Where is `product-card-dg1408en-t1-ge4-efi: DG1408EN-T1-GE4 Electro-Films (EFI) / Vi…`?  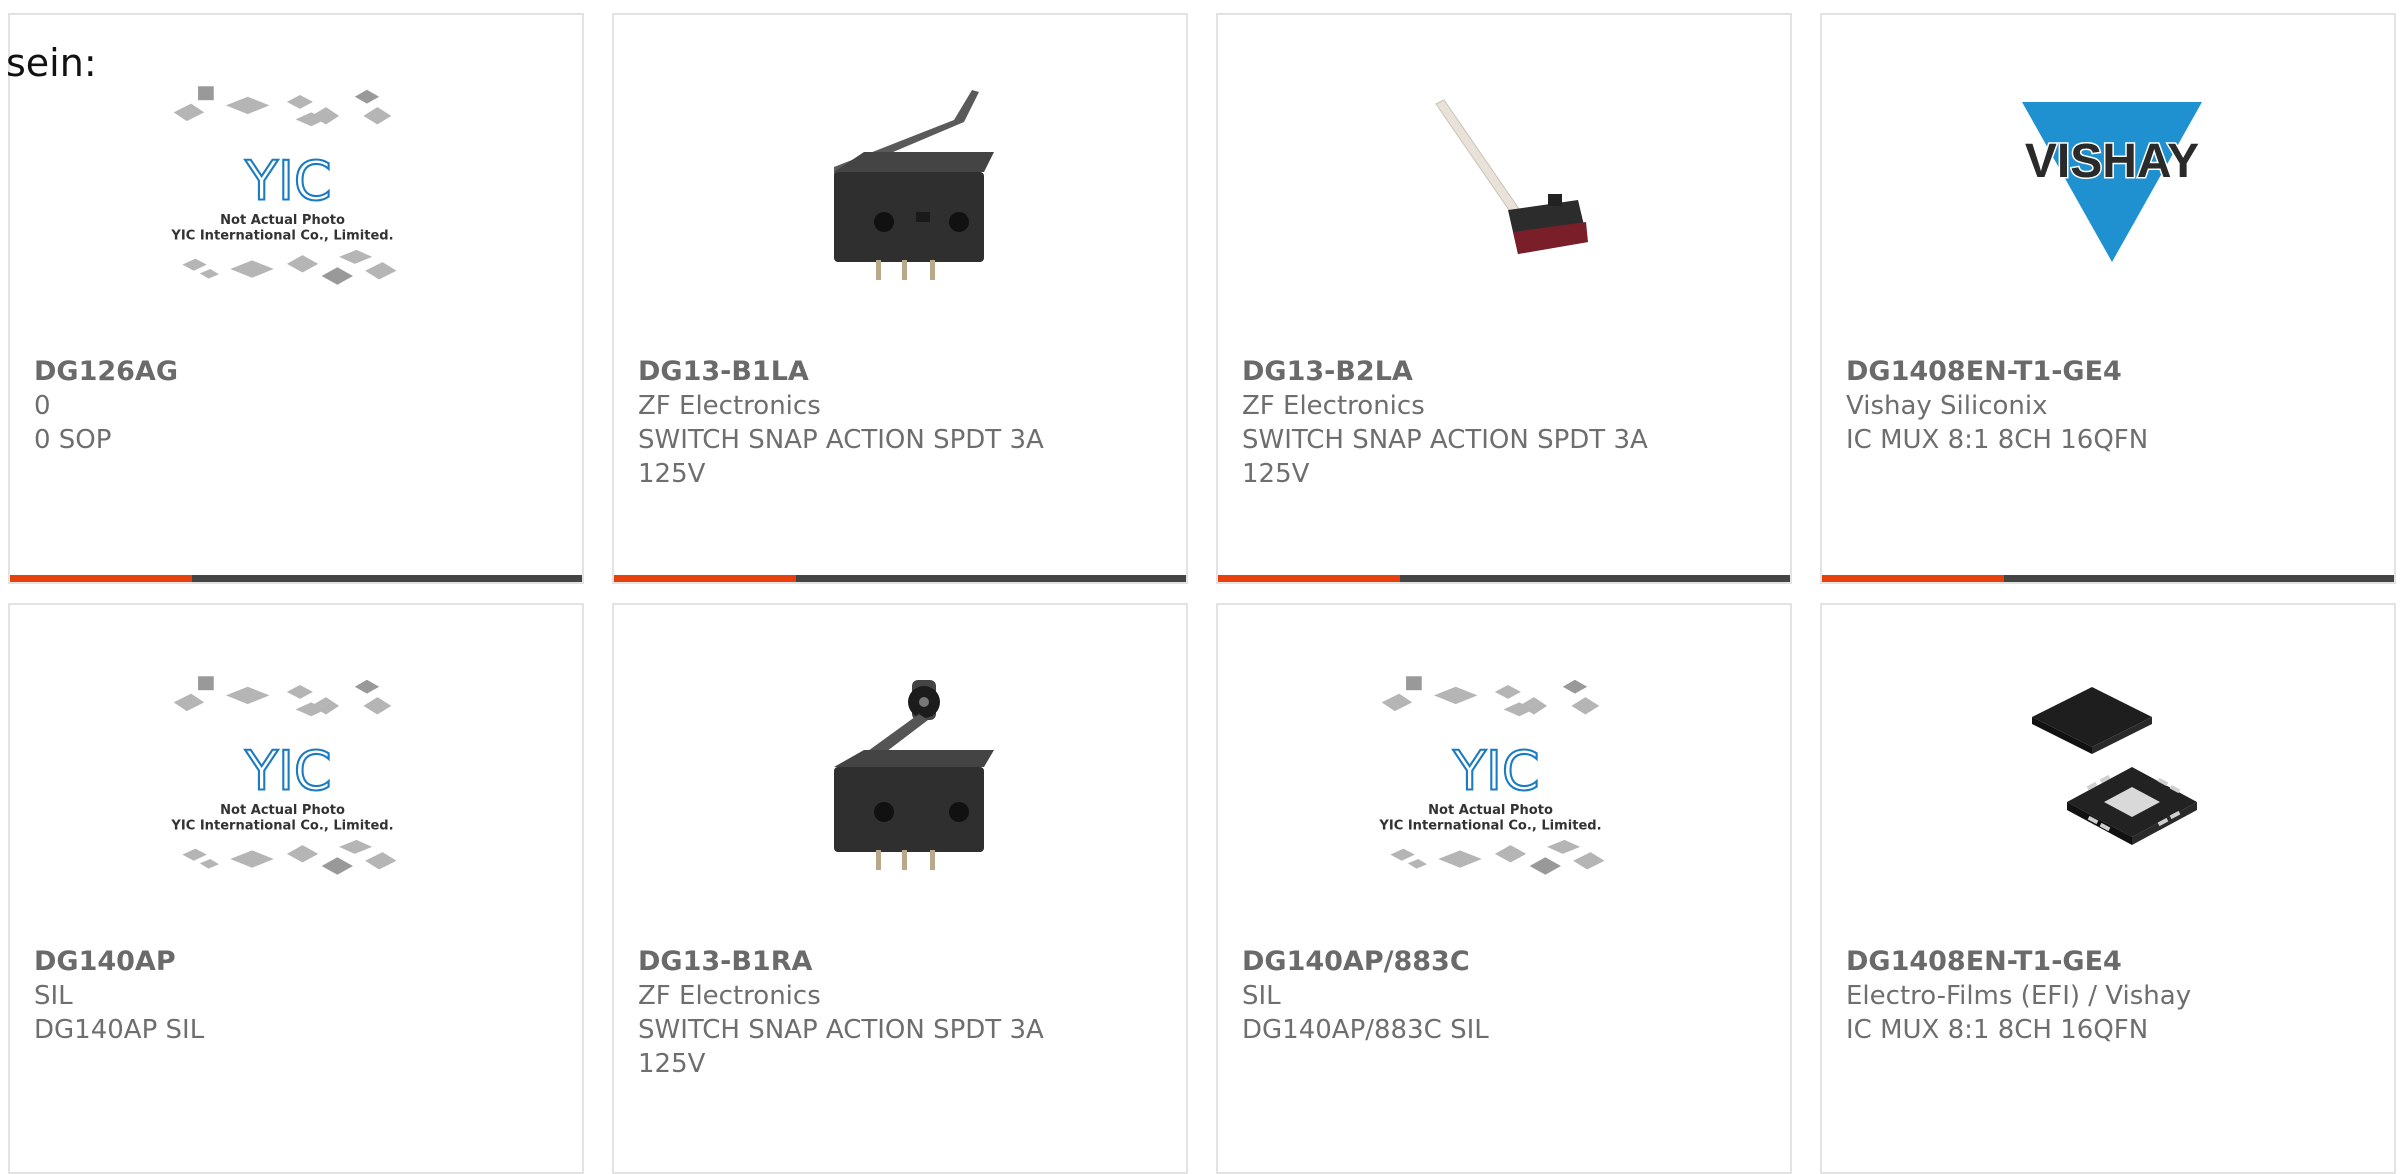 product-card-dg1408en-t1-ge4-efi: DG1408EN-T1-GE4 Electro-Films (EFI) / Vi… is located at coordinates (2108, 888).